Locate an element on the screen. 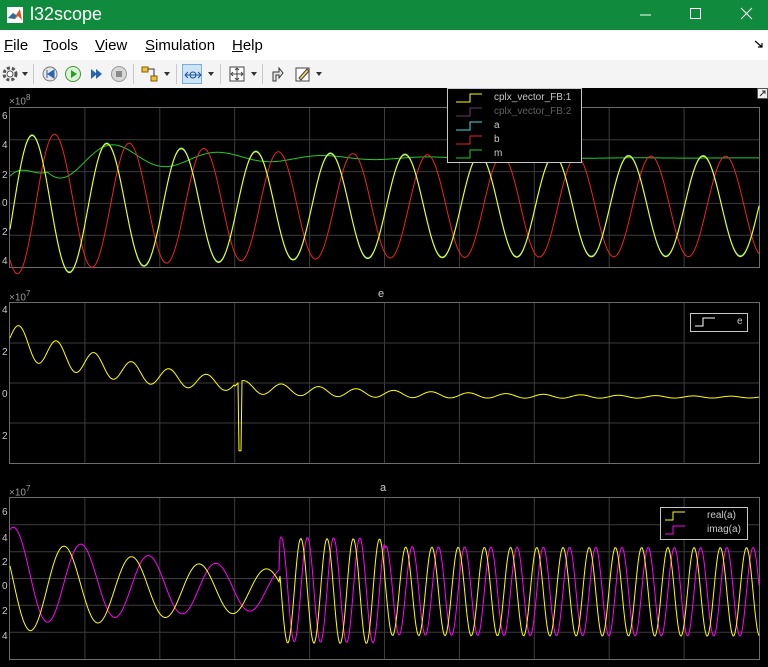  maximize-icon is located at coordinates (695, 13).